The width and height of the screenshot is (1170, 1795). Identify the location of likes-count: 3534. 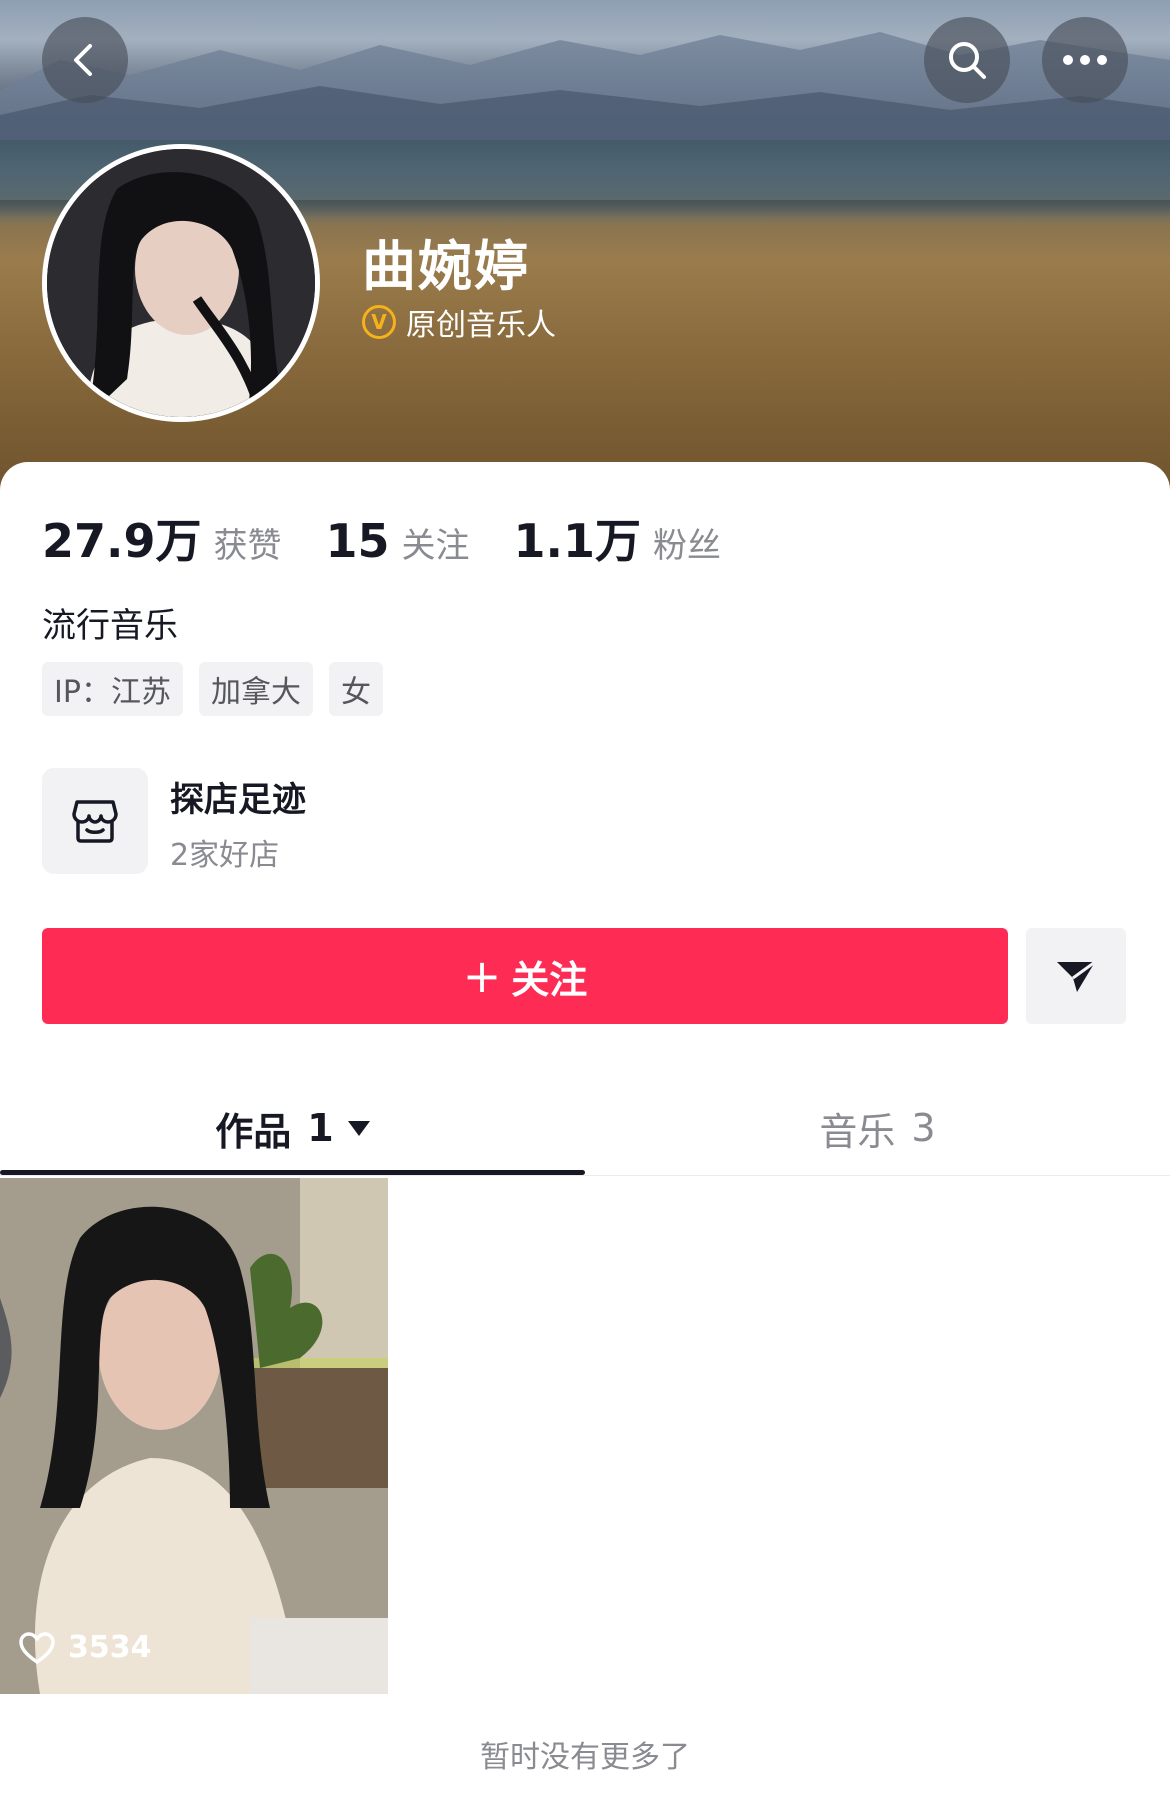
(110, 1647).